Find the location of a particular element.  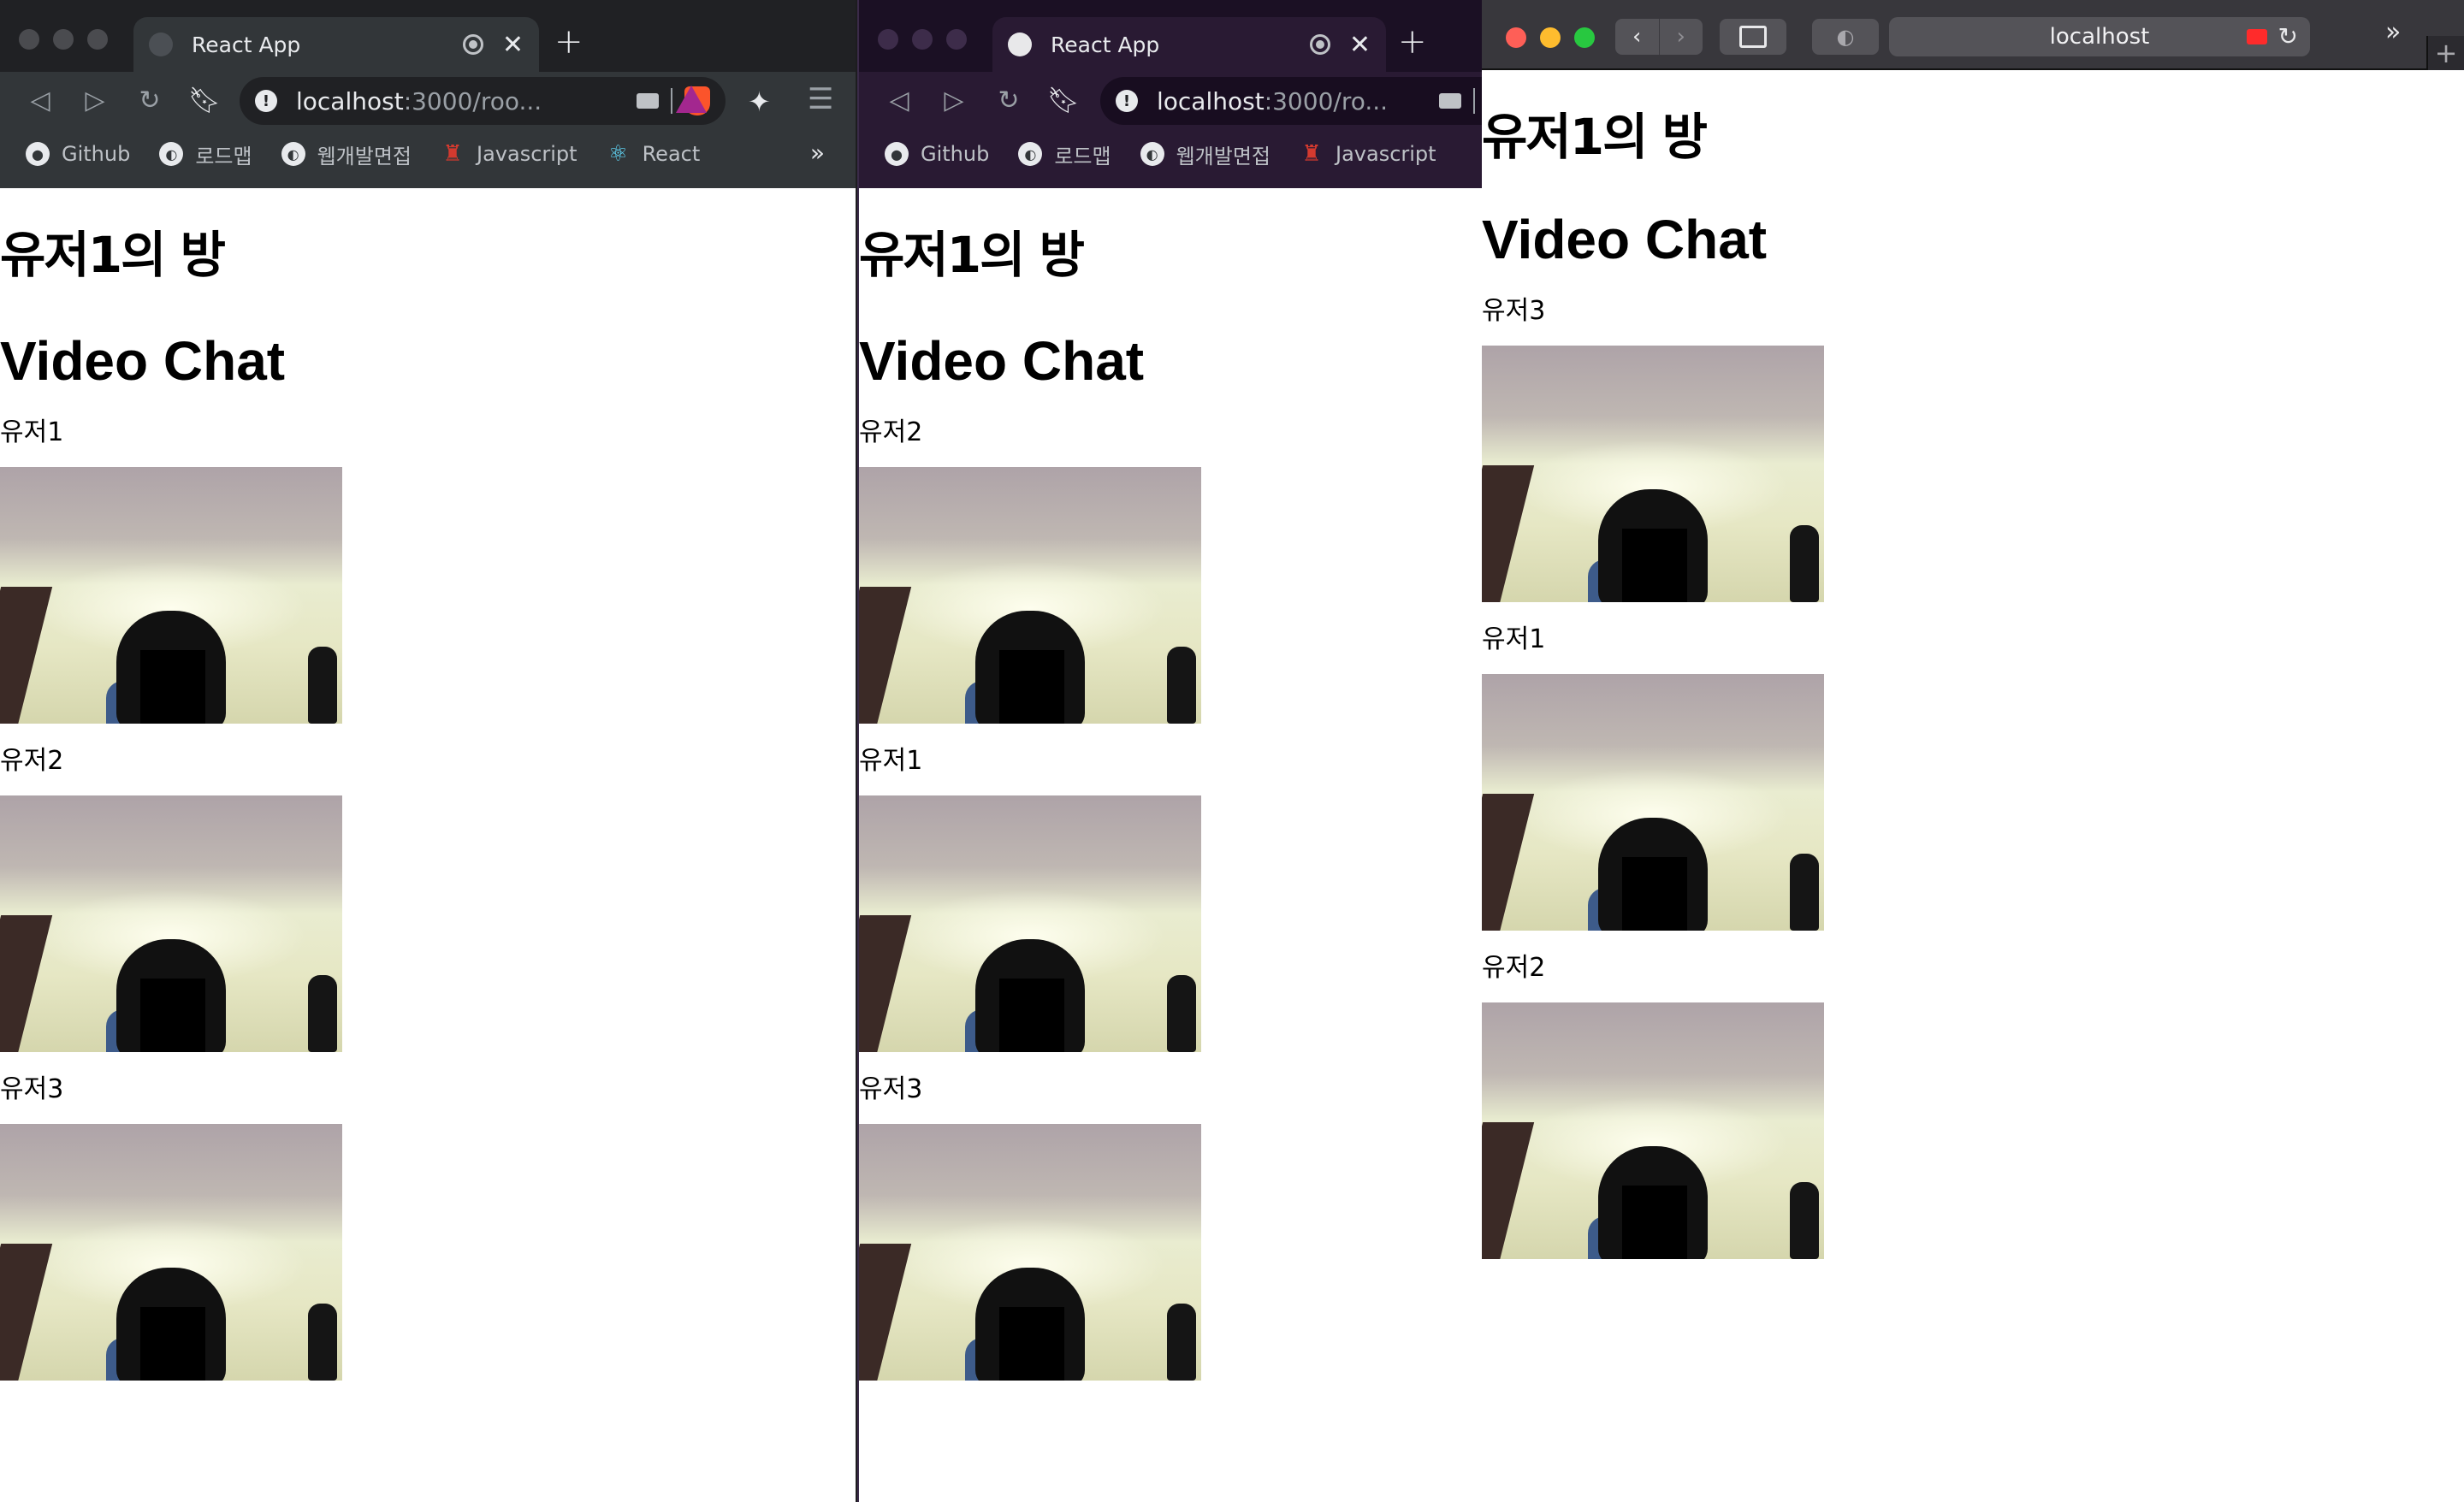

url-text: localhost is located at coordinates (2100, 37).